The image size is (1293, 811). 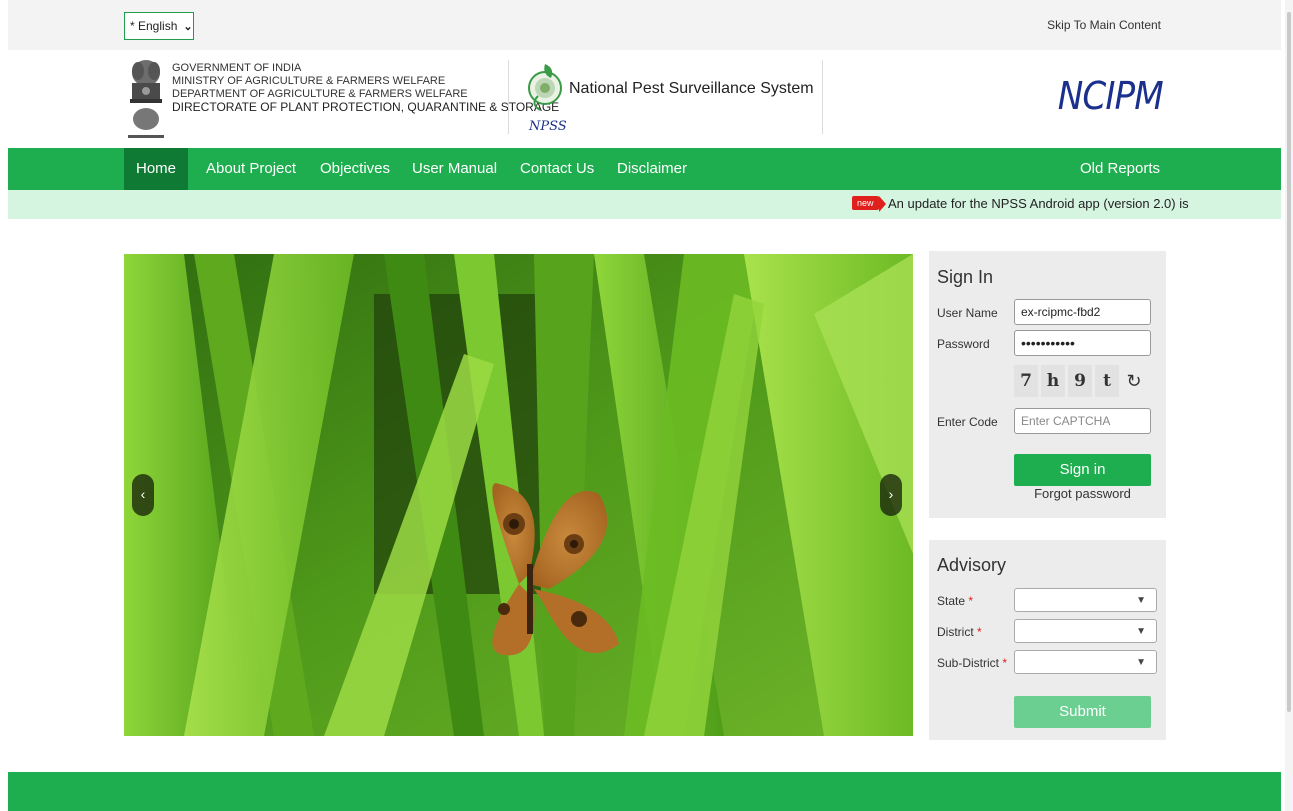 I want to click on district-label: District *, so click(x=959, y=632).